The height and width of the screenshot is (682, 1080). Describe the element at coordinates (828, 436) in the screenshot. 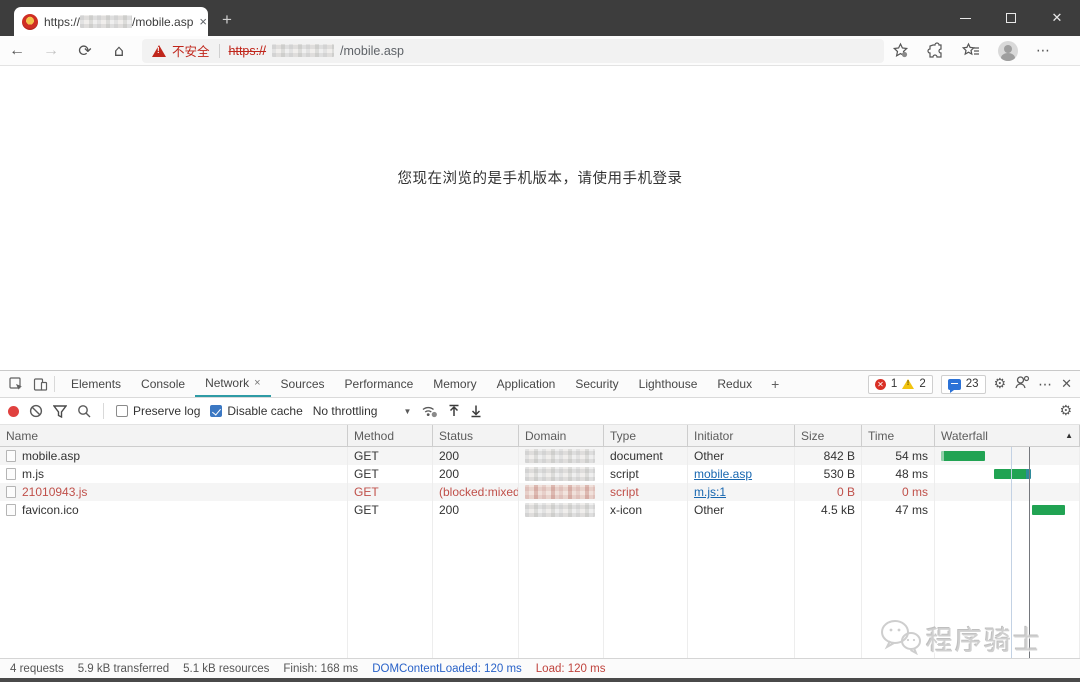

I see `column-header-size: Size` at that location.